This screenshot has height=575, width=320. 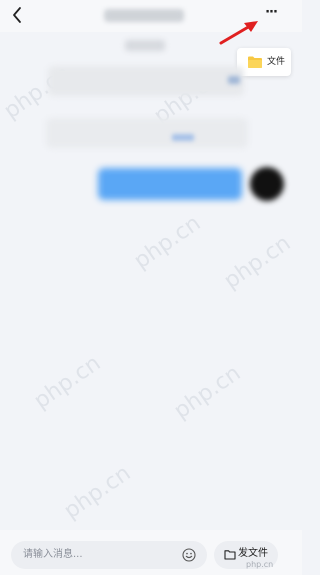 What do you see at coordinates (255, 62) in the screenshot?
I see `folder-icon` at bounding box center [255, 62].